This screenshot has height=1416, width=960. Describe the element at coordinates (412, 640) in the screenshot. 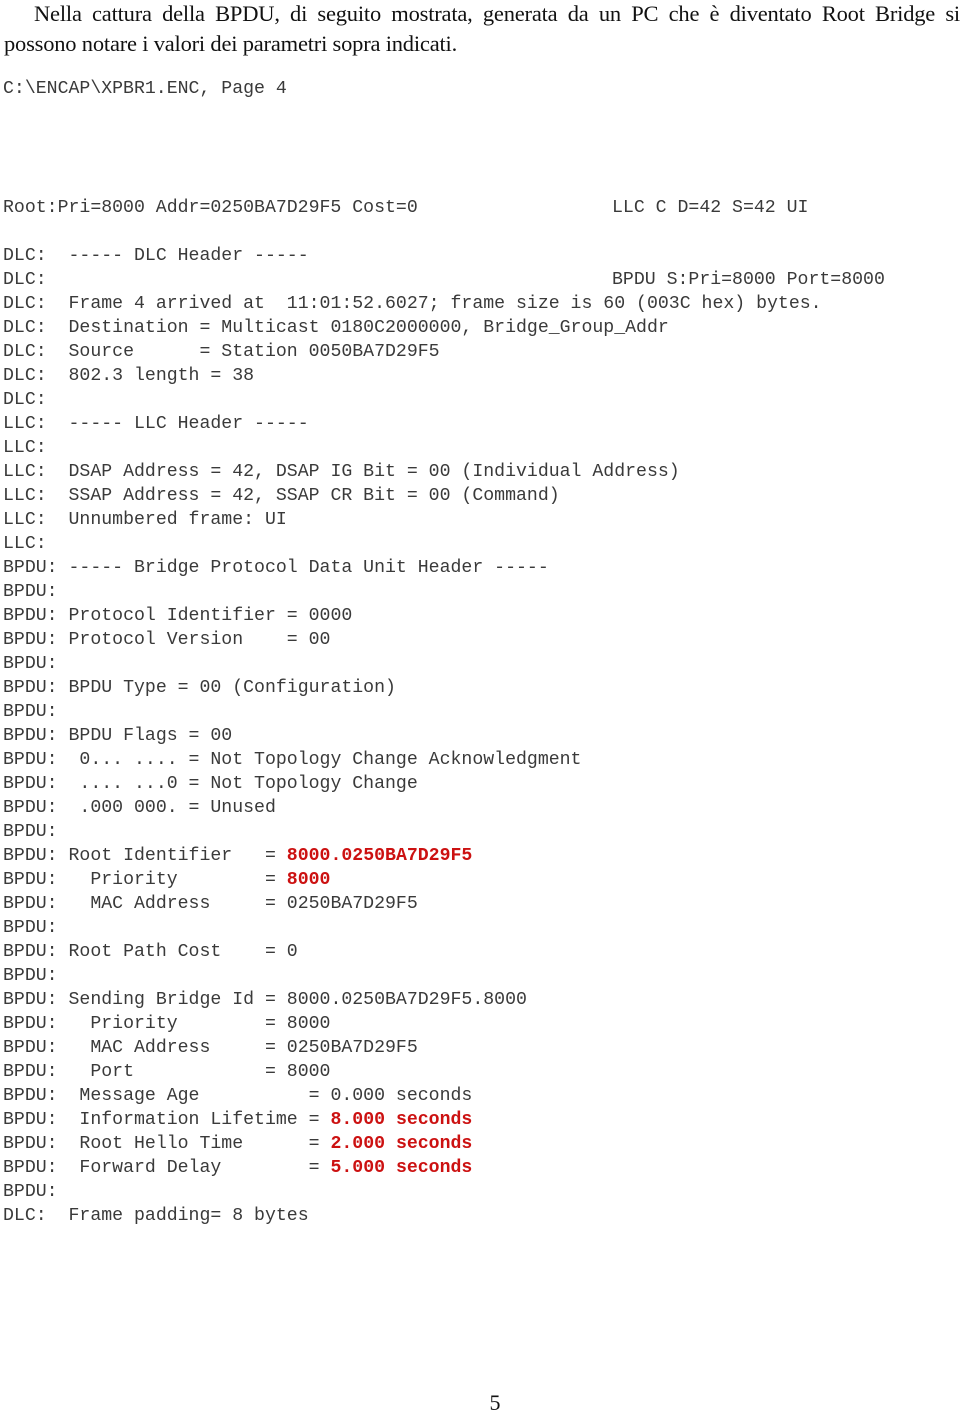

I see `decode-line: BPDU: Protocol Version = 00` at that location.